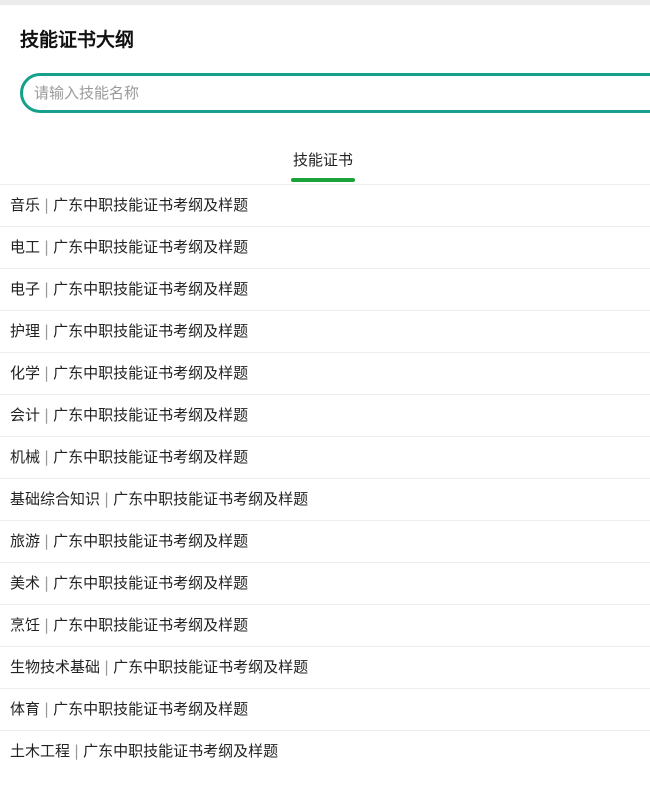 This screenshot has height=788, width=650. What do you see at coordinates (55, 667) in the screenshot?
I see `list-item-name: 生物技术基础` at bounding box center [55, 667].